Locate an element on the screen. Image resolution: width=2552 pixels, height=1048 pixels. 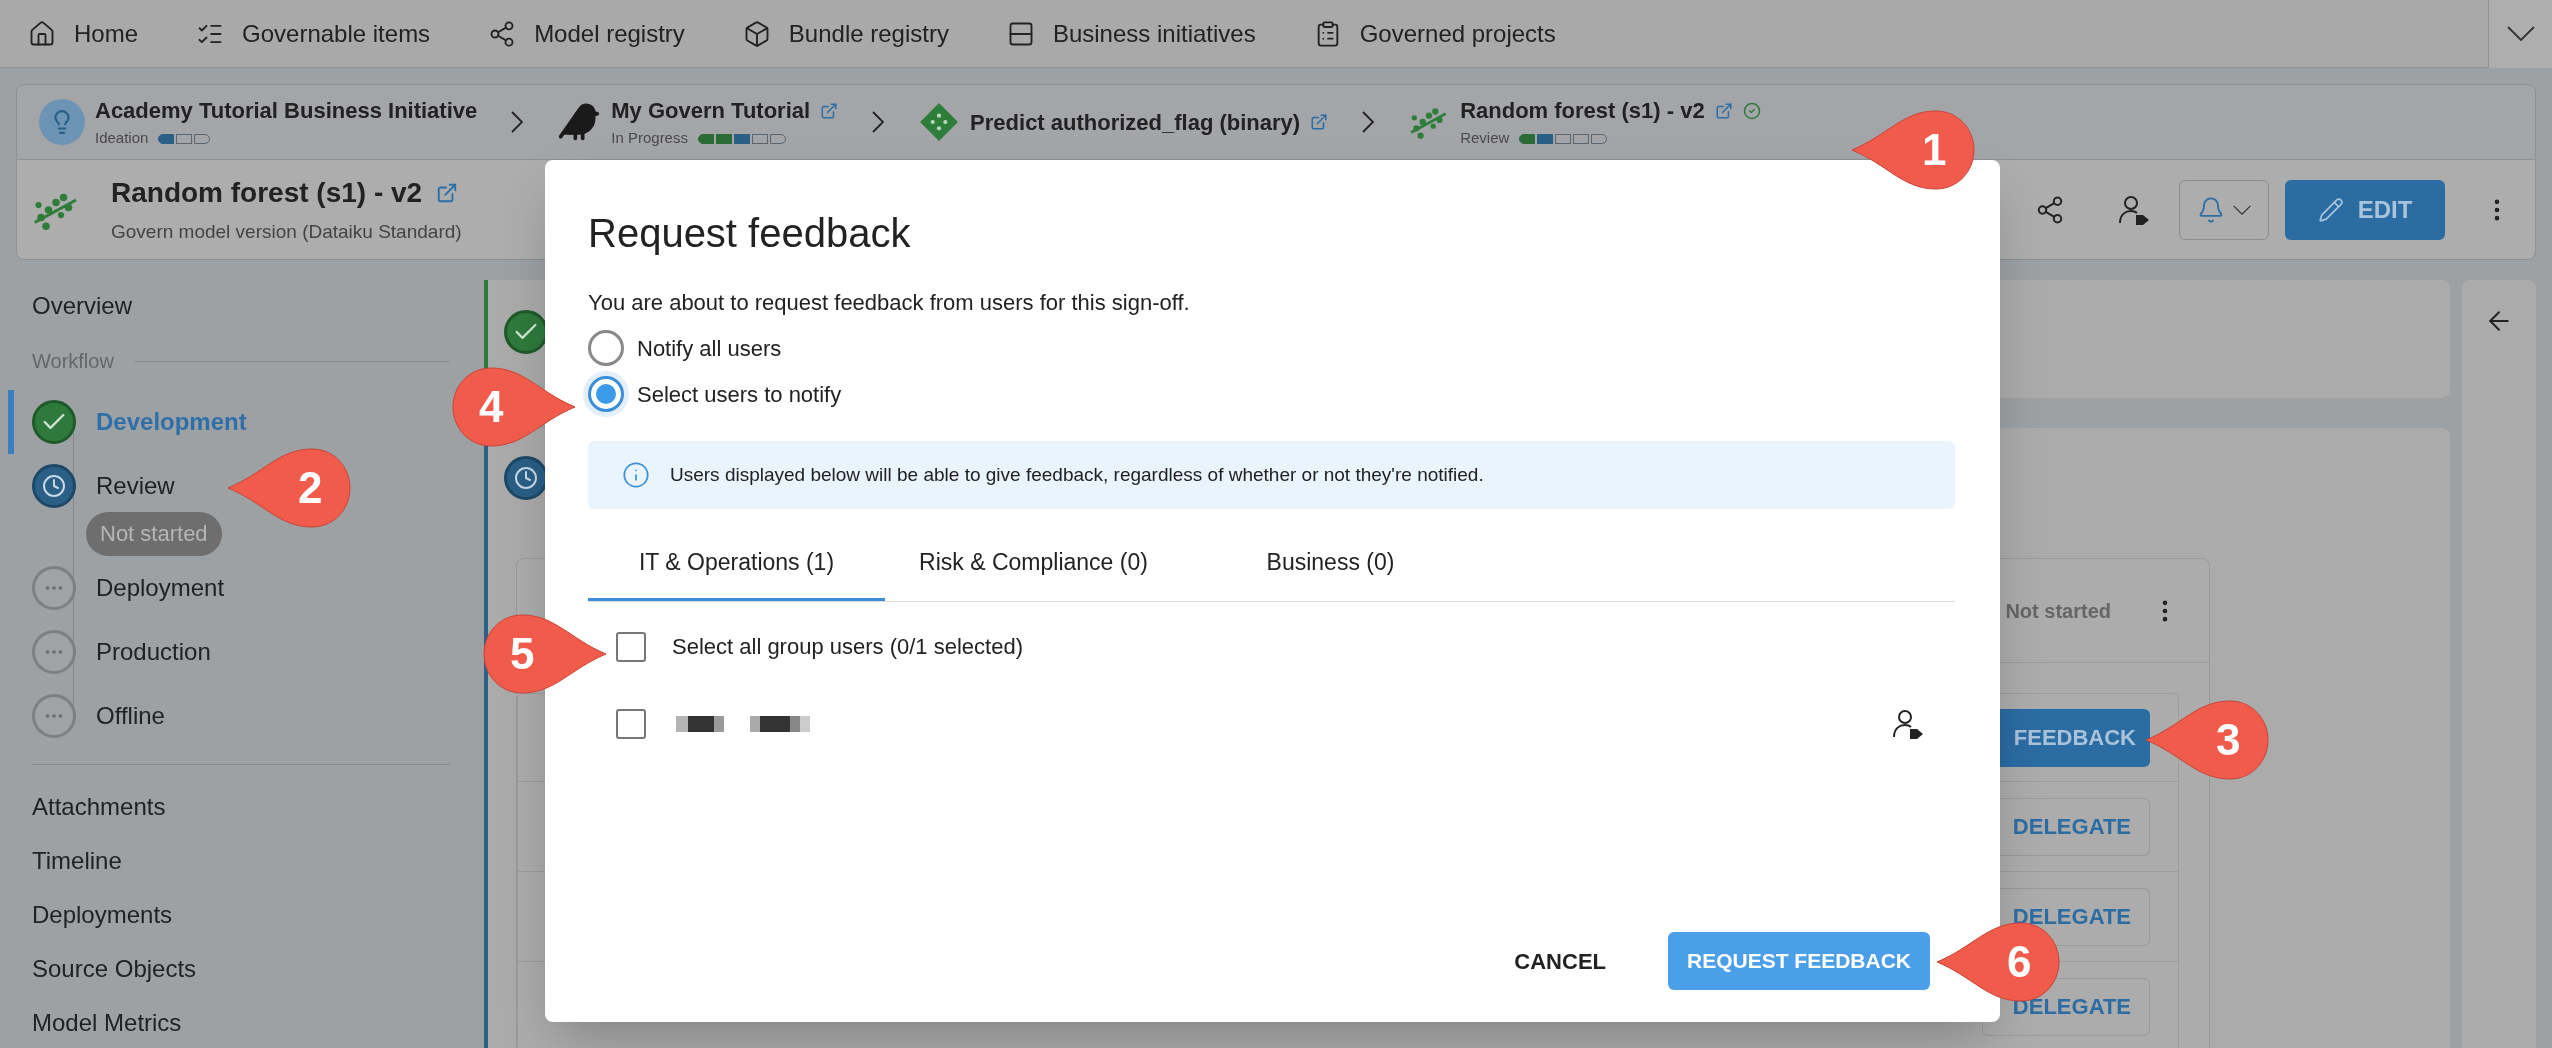
person-tag-icon is located at coordinates (1908, 724).